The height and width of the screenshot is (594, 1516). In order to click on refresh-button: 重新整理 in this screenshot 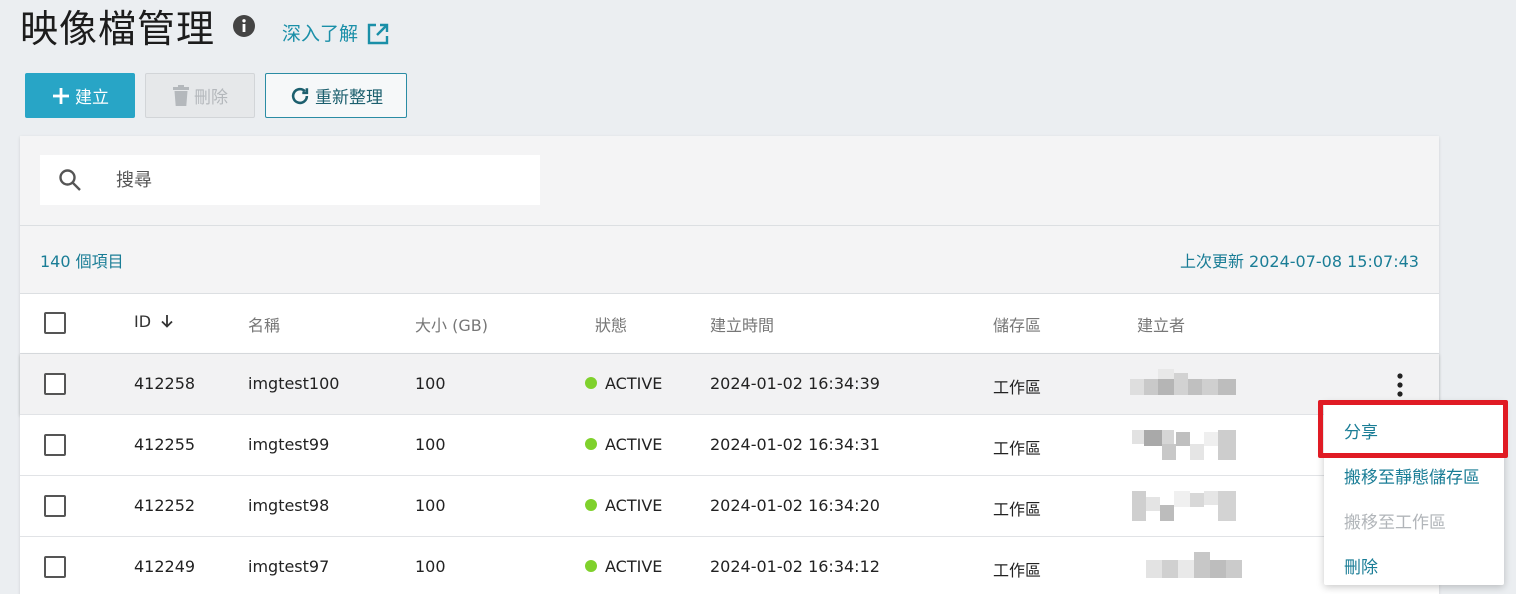, I will do `click(336, 95)`.